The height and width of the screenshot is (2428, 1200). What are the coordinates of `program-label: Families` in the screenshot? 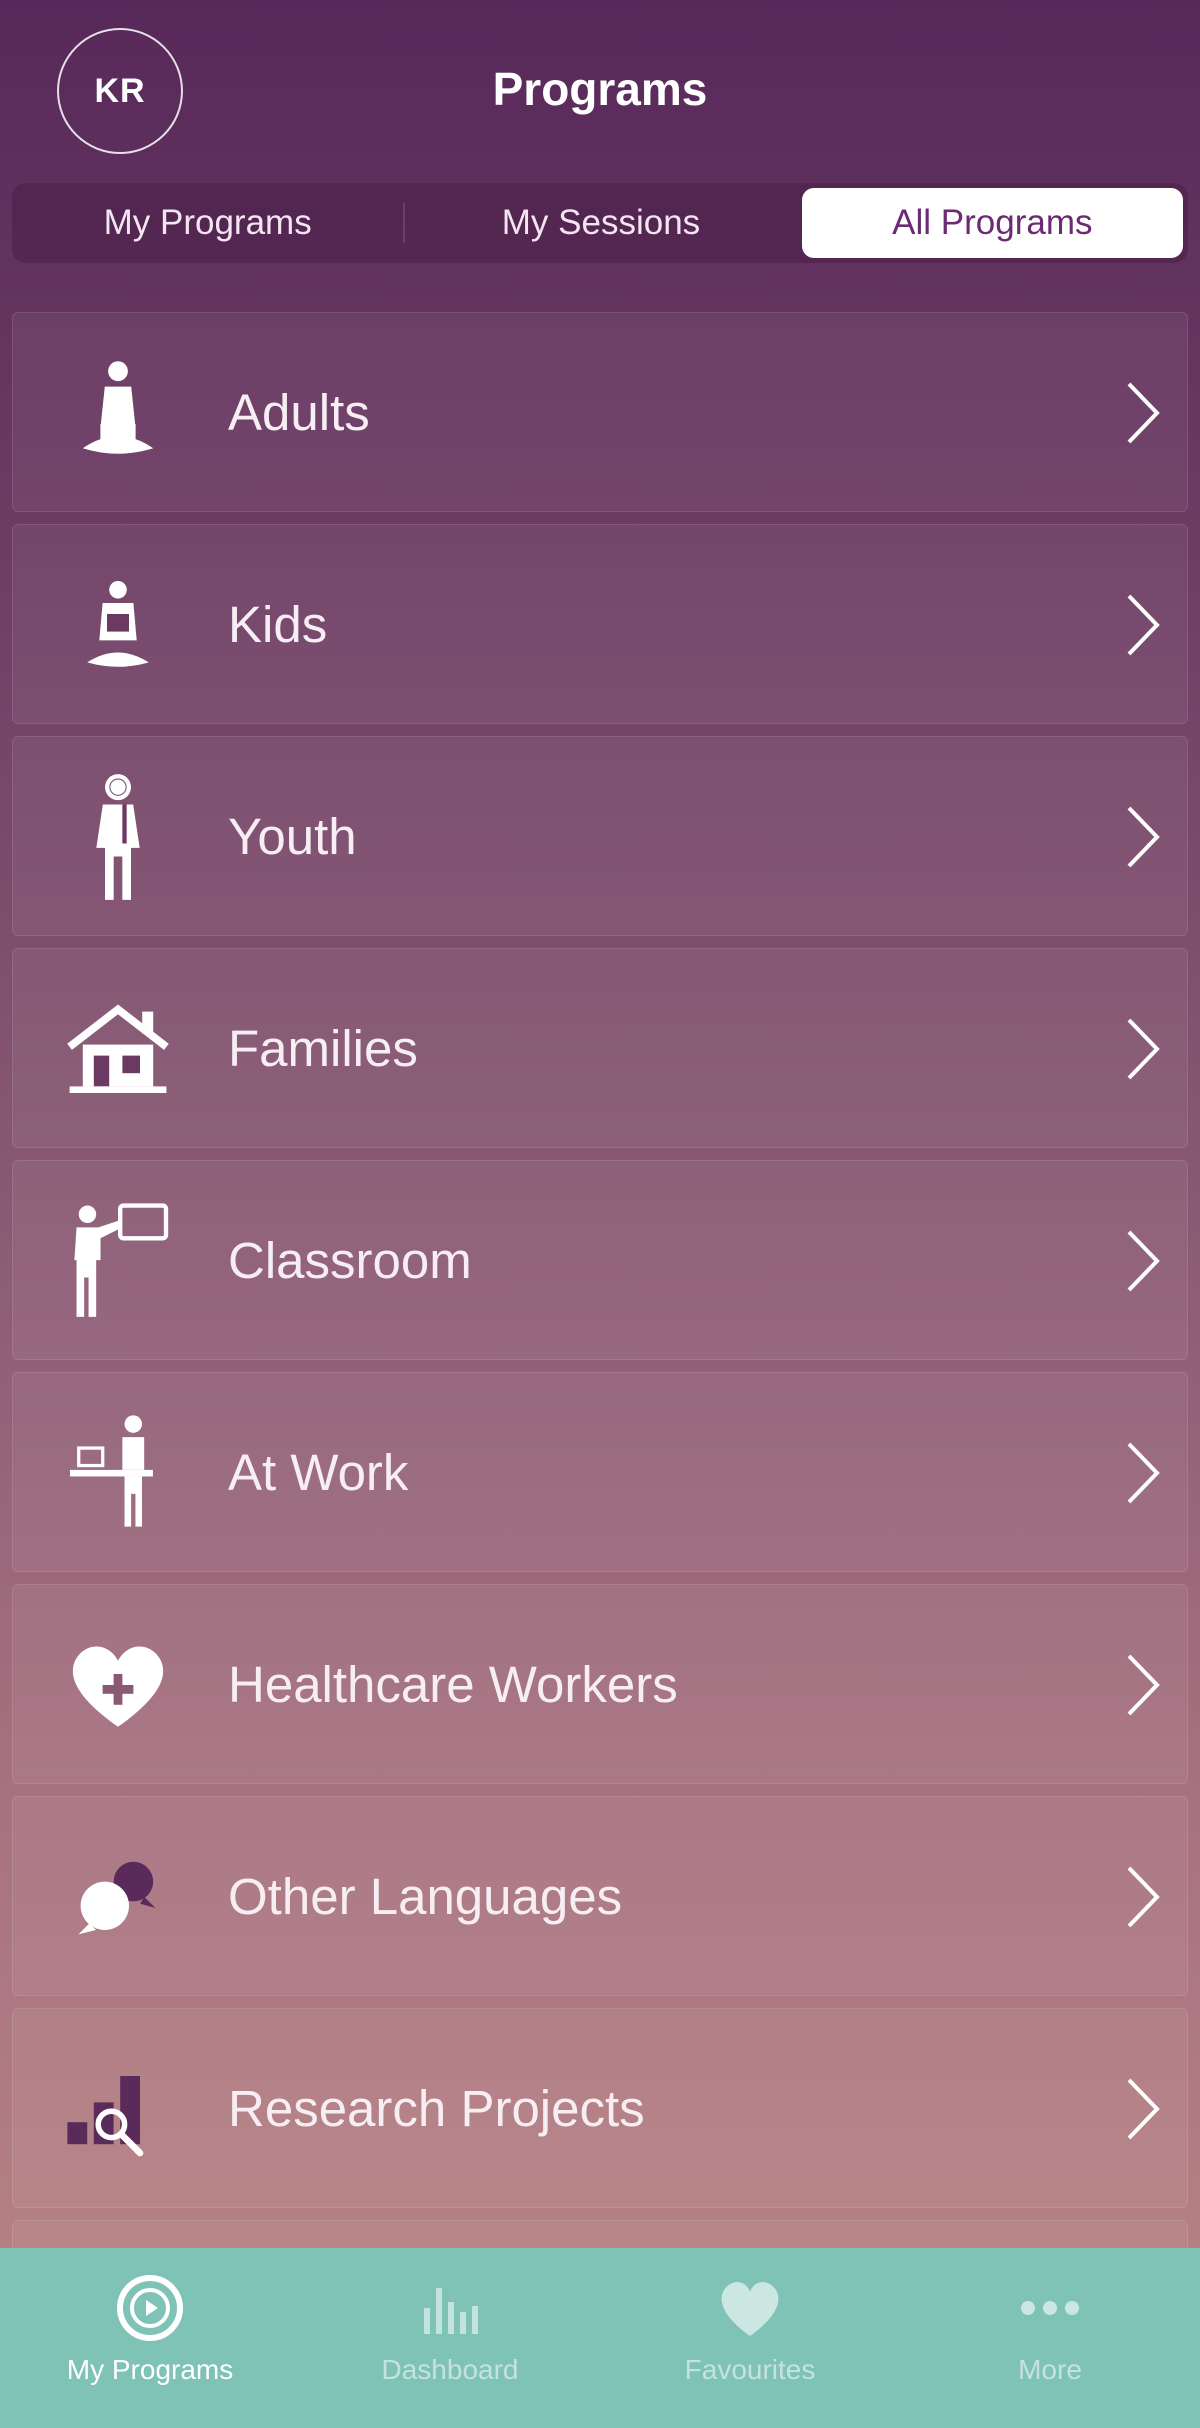 It's located at (323, 1048).